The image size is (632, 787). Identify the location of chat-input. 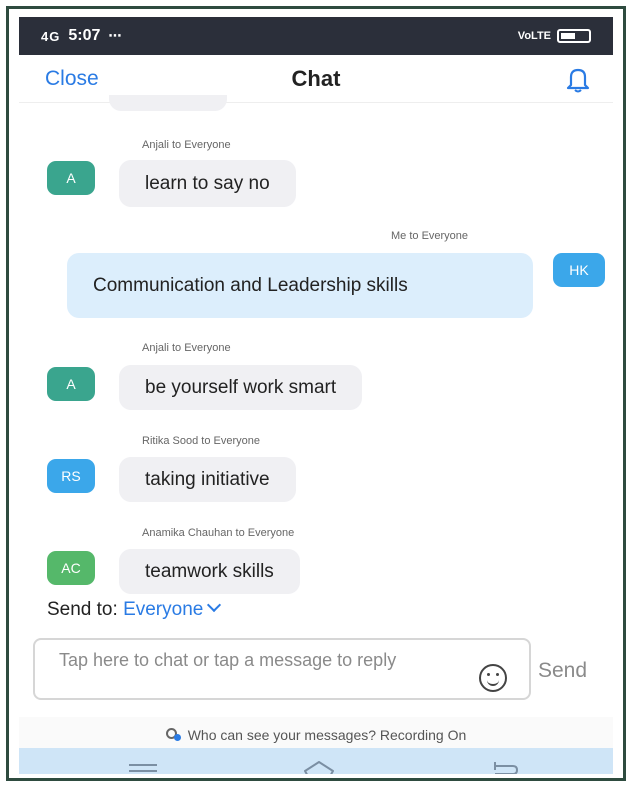
(259, 672).